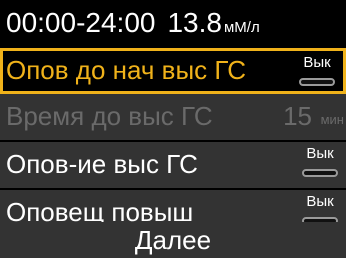 Image resolution: width=346 pixels, height=258 pixels. Describe the element at coordinates (297, 116) in the screenshot. I see `time-value: 15` at that location.